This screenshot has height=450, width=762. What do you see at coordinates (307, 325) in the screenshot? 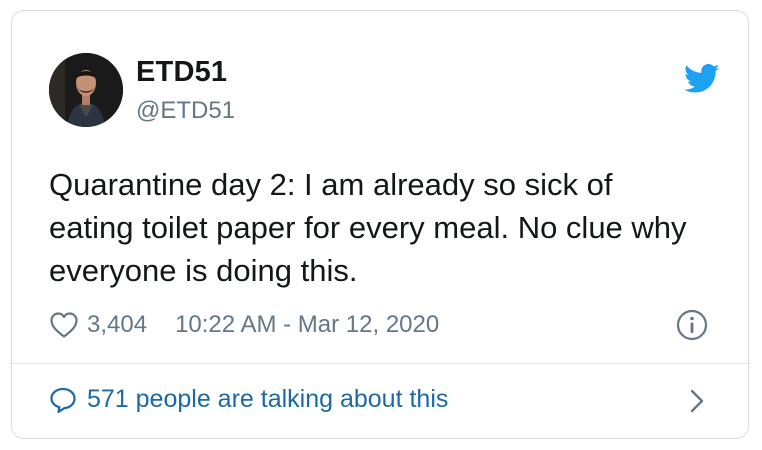
I see `tweet-timestamp: 10:22 AM - Mar 12, 2020` at bounding box center [307, 325].